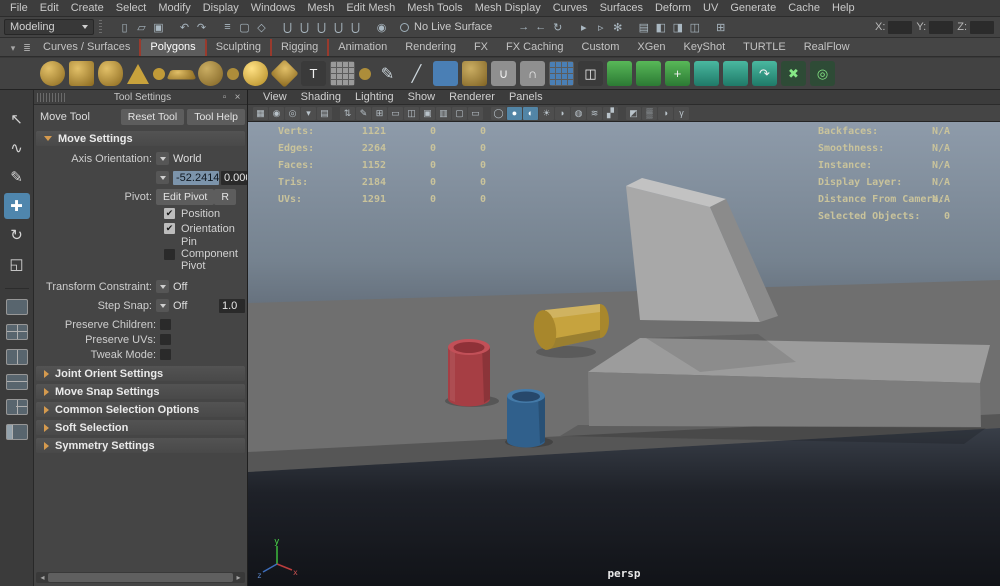 This screenshot has width=1000, height=586. Describe the element at coordinates (434, 8) in the screenshot. I see `Mesh Tools: Mesh Tools` at that location.